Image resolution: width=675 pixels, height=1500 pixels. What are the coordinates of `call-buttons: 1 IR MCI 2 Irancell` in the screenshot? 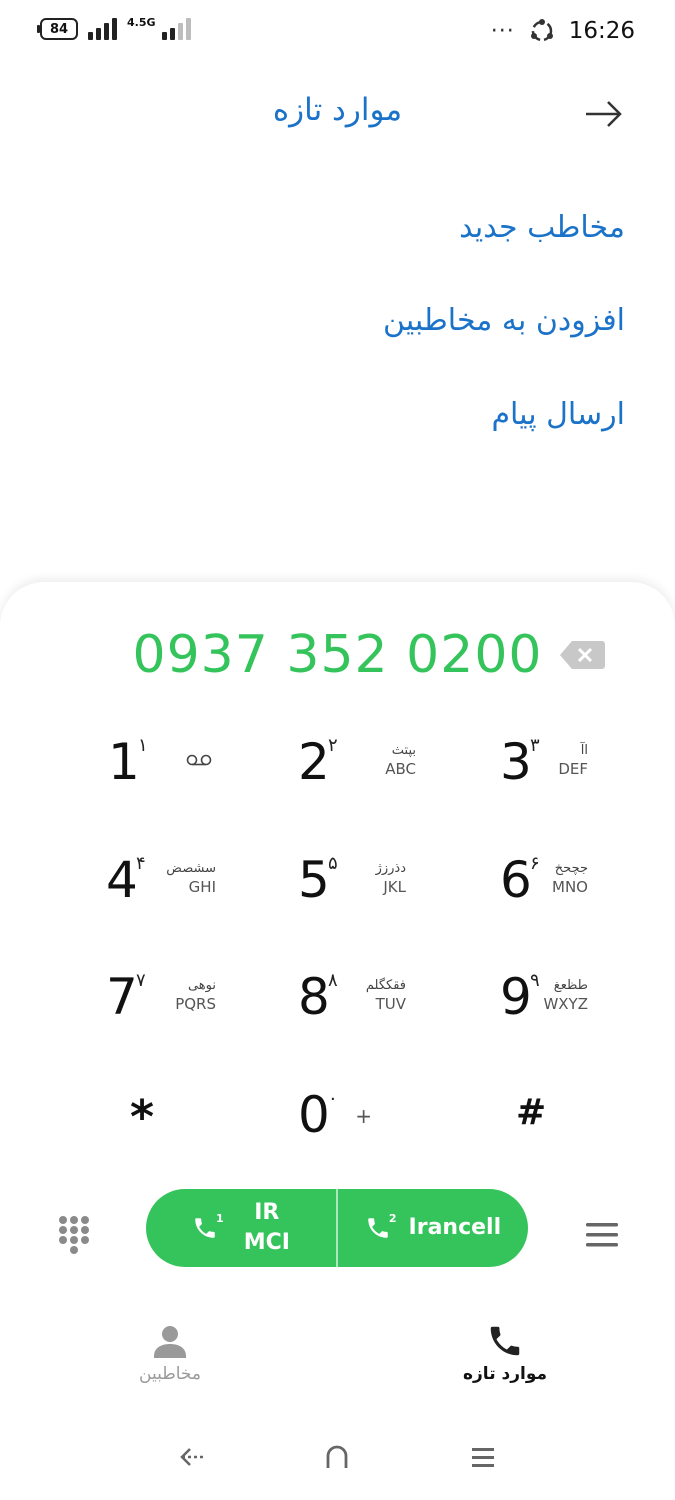 It's located at (337, 1228).